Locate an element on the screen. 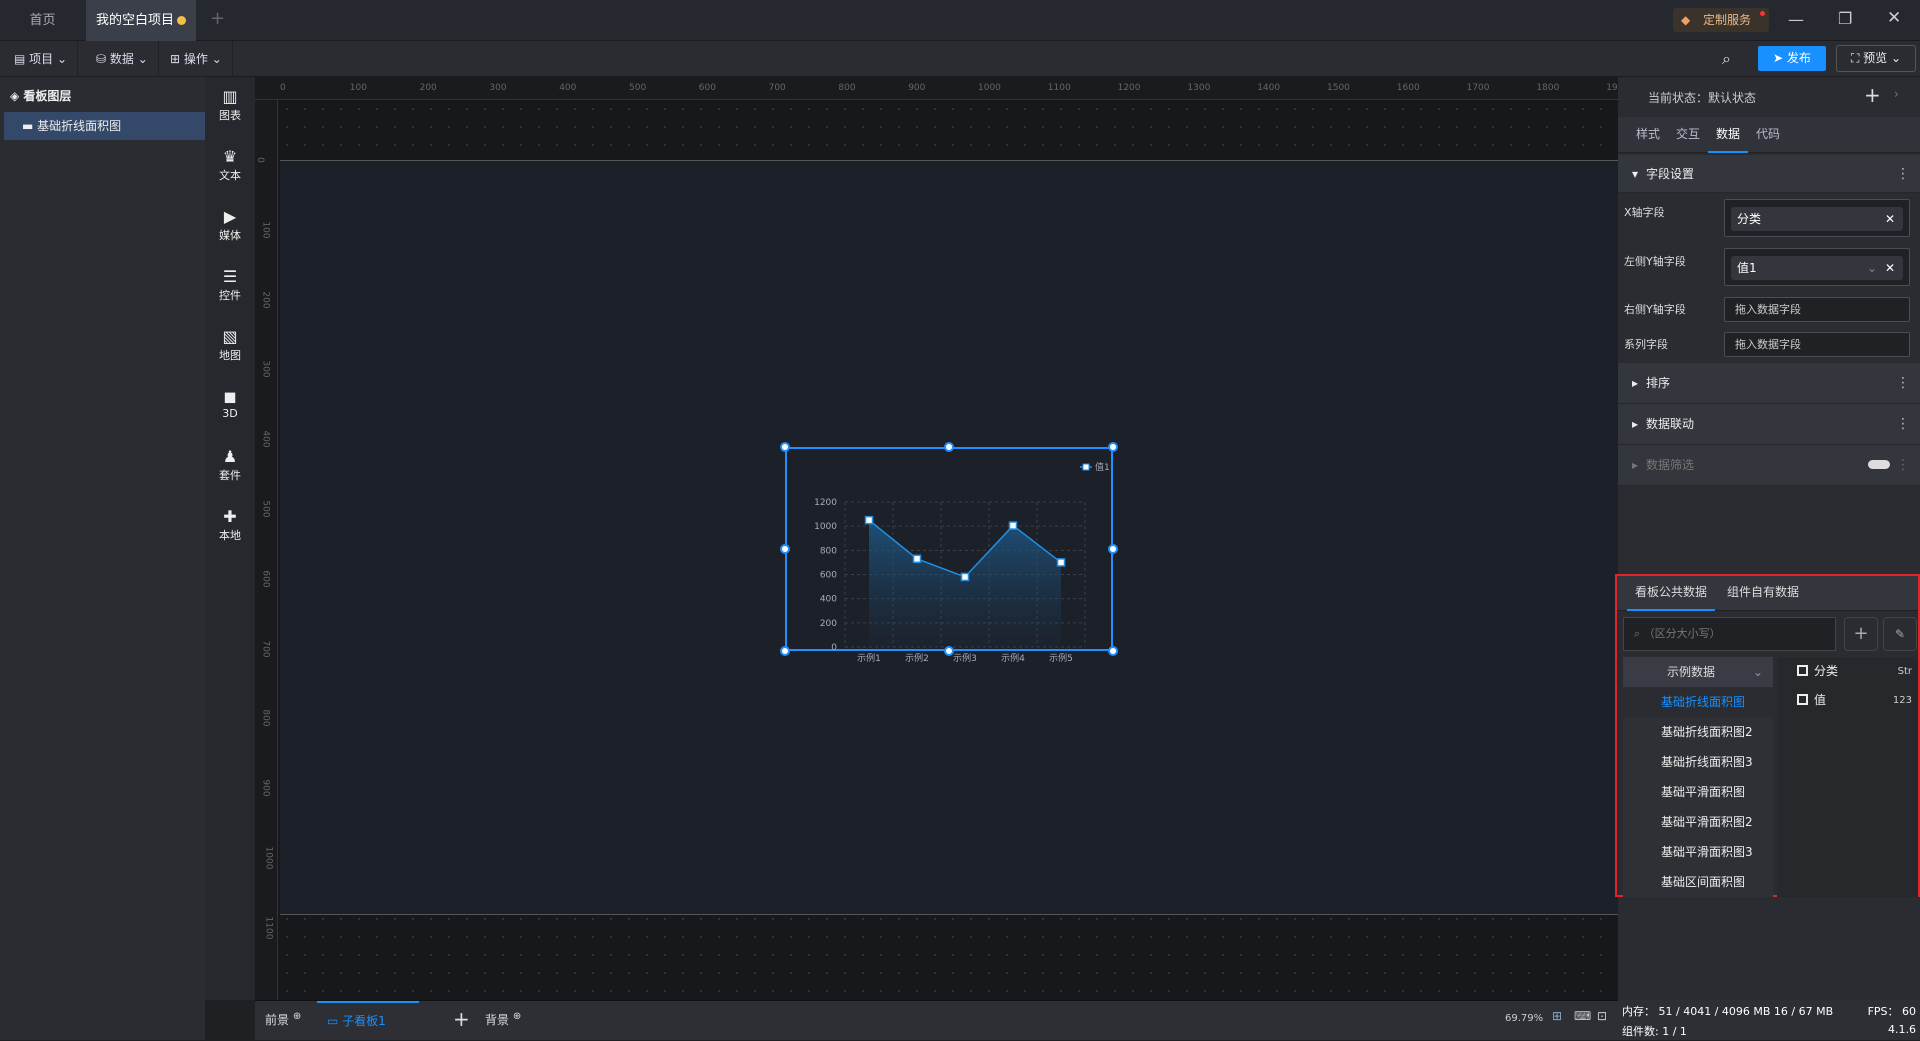 The width and height of the screenshot is (1920, 1041). area-fill is located at coordinates (965, 583).